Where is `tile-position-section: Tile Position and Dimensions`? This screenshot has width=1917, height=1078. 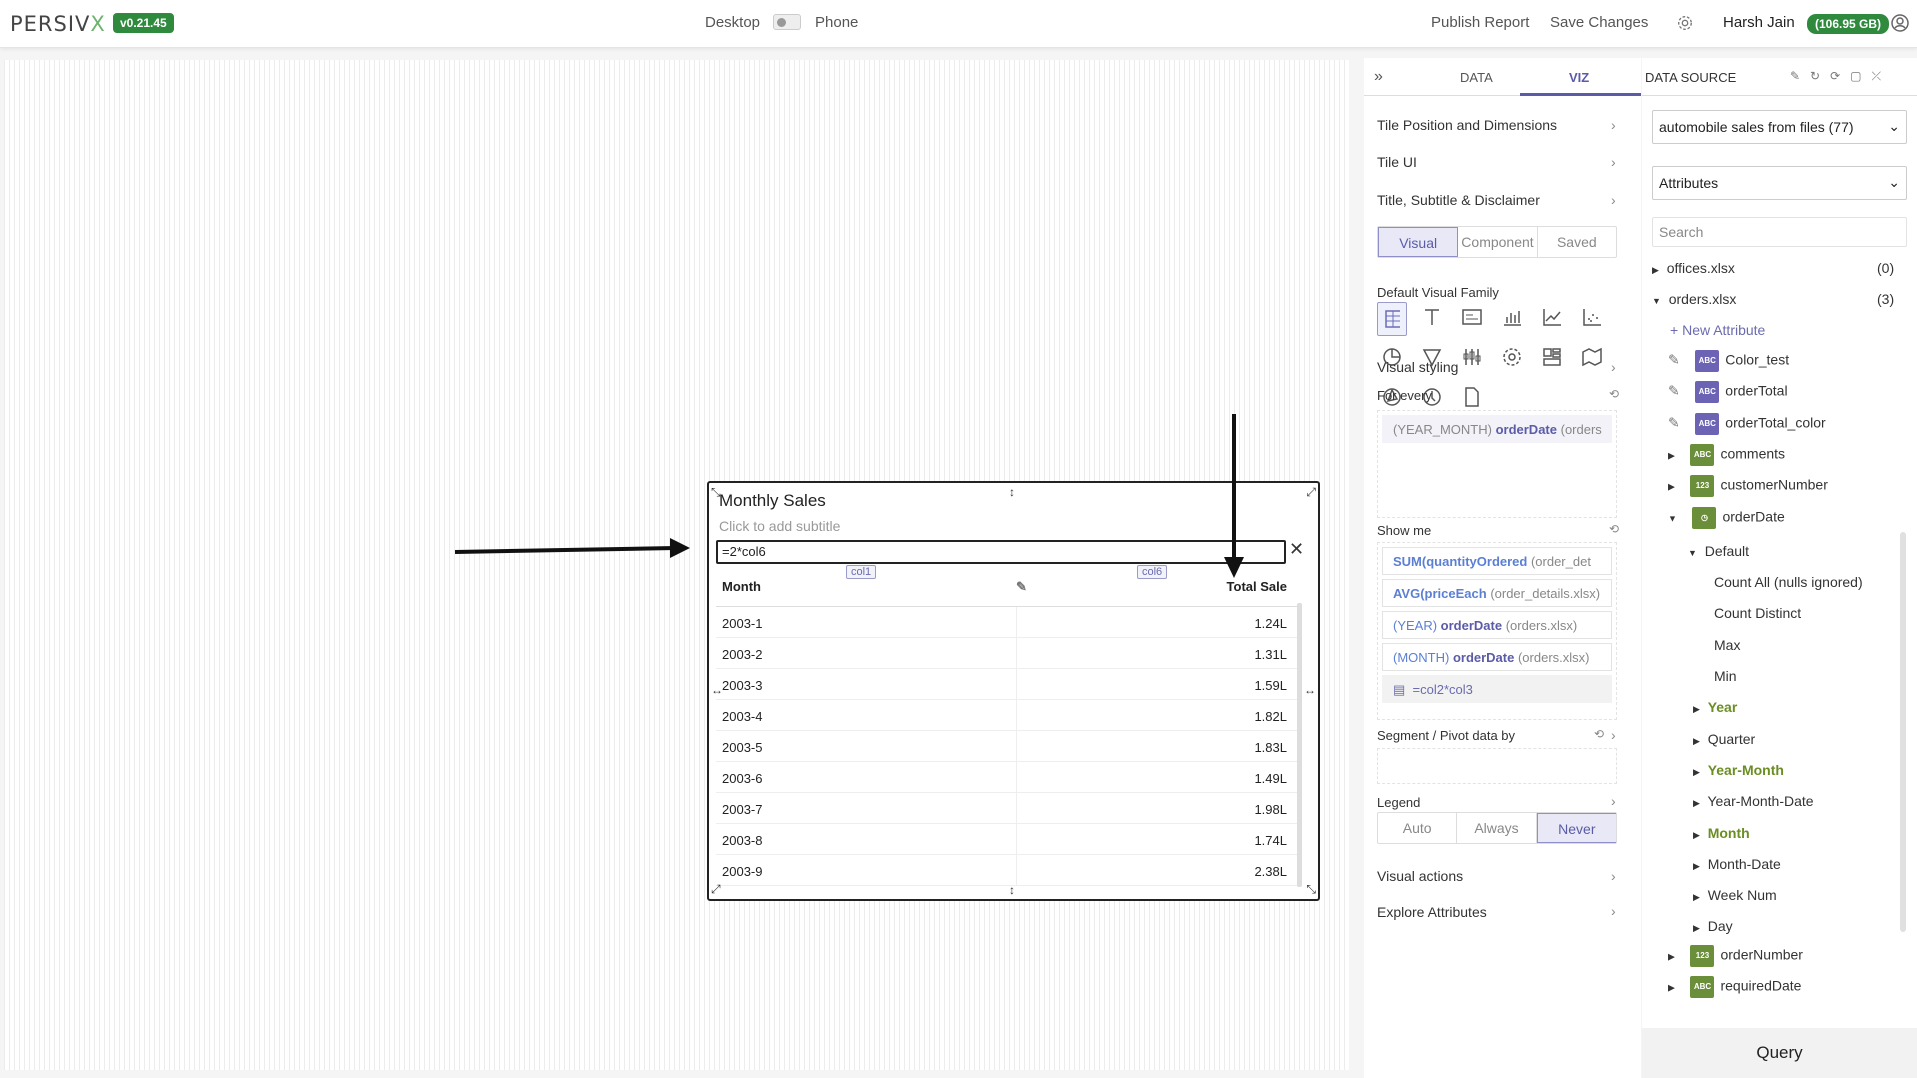 tile-position-section: Tile Position and Dimensions is located at coordinates (1467, 125).